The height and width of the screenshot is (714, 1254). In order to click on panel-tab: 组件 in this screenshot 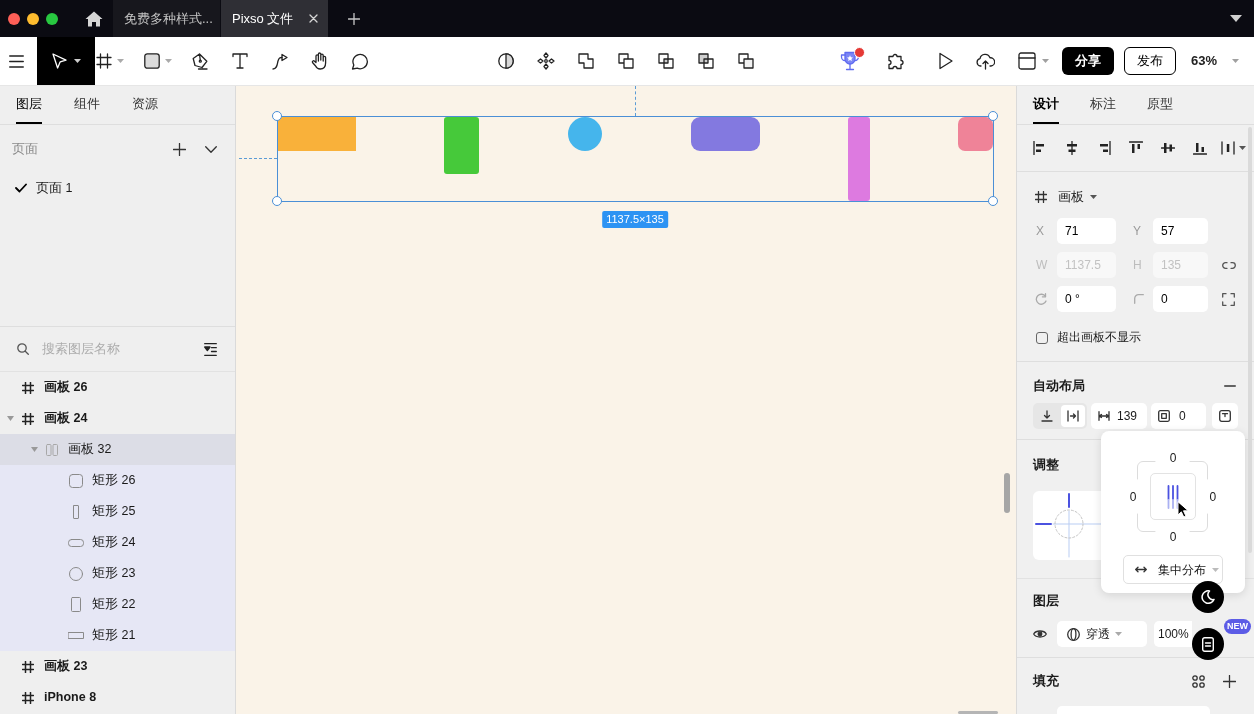, I will do `click(87, 110)`.